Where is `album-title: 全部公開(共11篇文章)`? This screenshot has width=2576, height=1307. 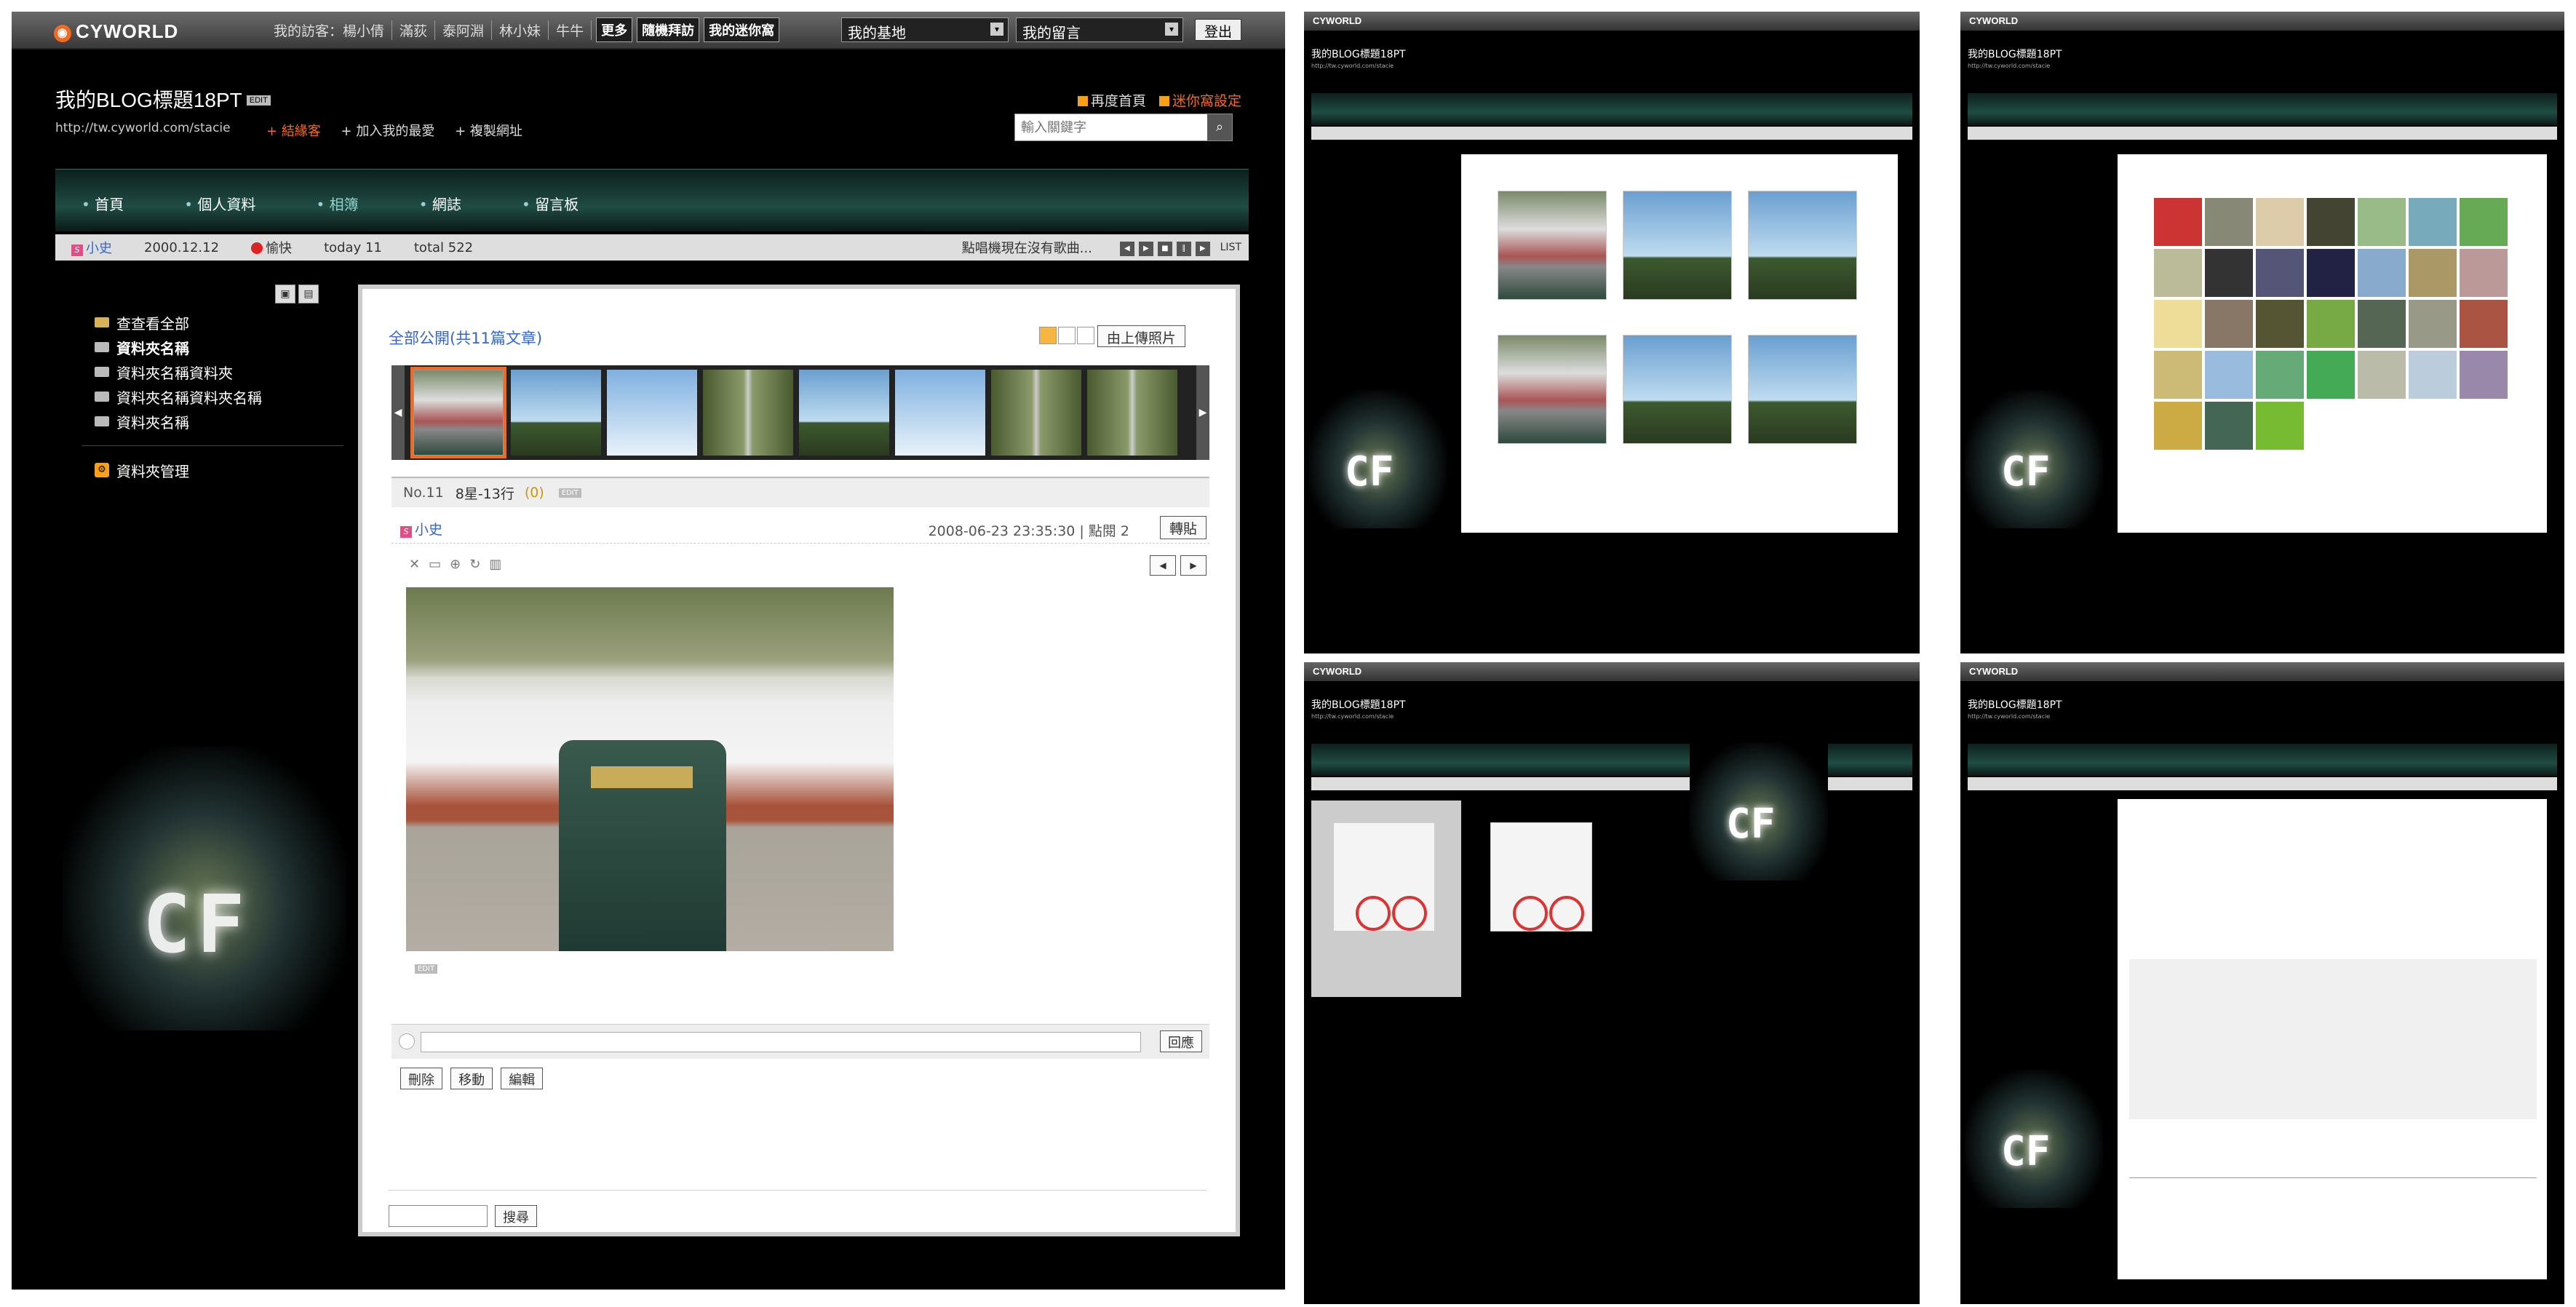
album-title: 全部公開(共11篇文章) is located at coordinates (465, 338).